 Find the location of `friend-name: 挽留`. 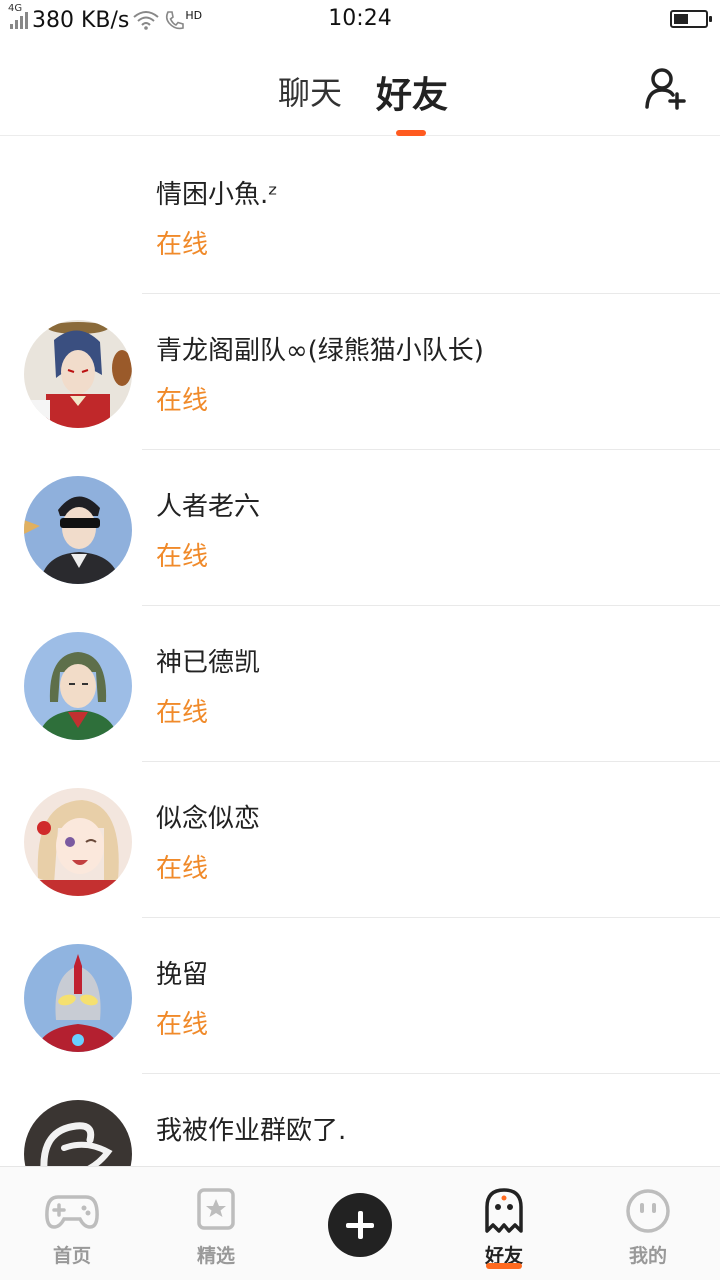

friend-name: 挽留 is located at coordinates (182, 975).